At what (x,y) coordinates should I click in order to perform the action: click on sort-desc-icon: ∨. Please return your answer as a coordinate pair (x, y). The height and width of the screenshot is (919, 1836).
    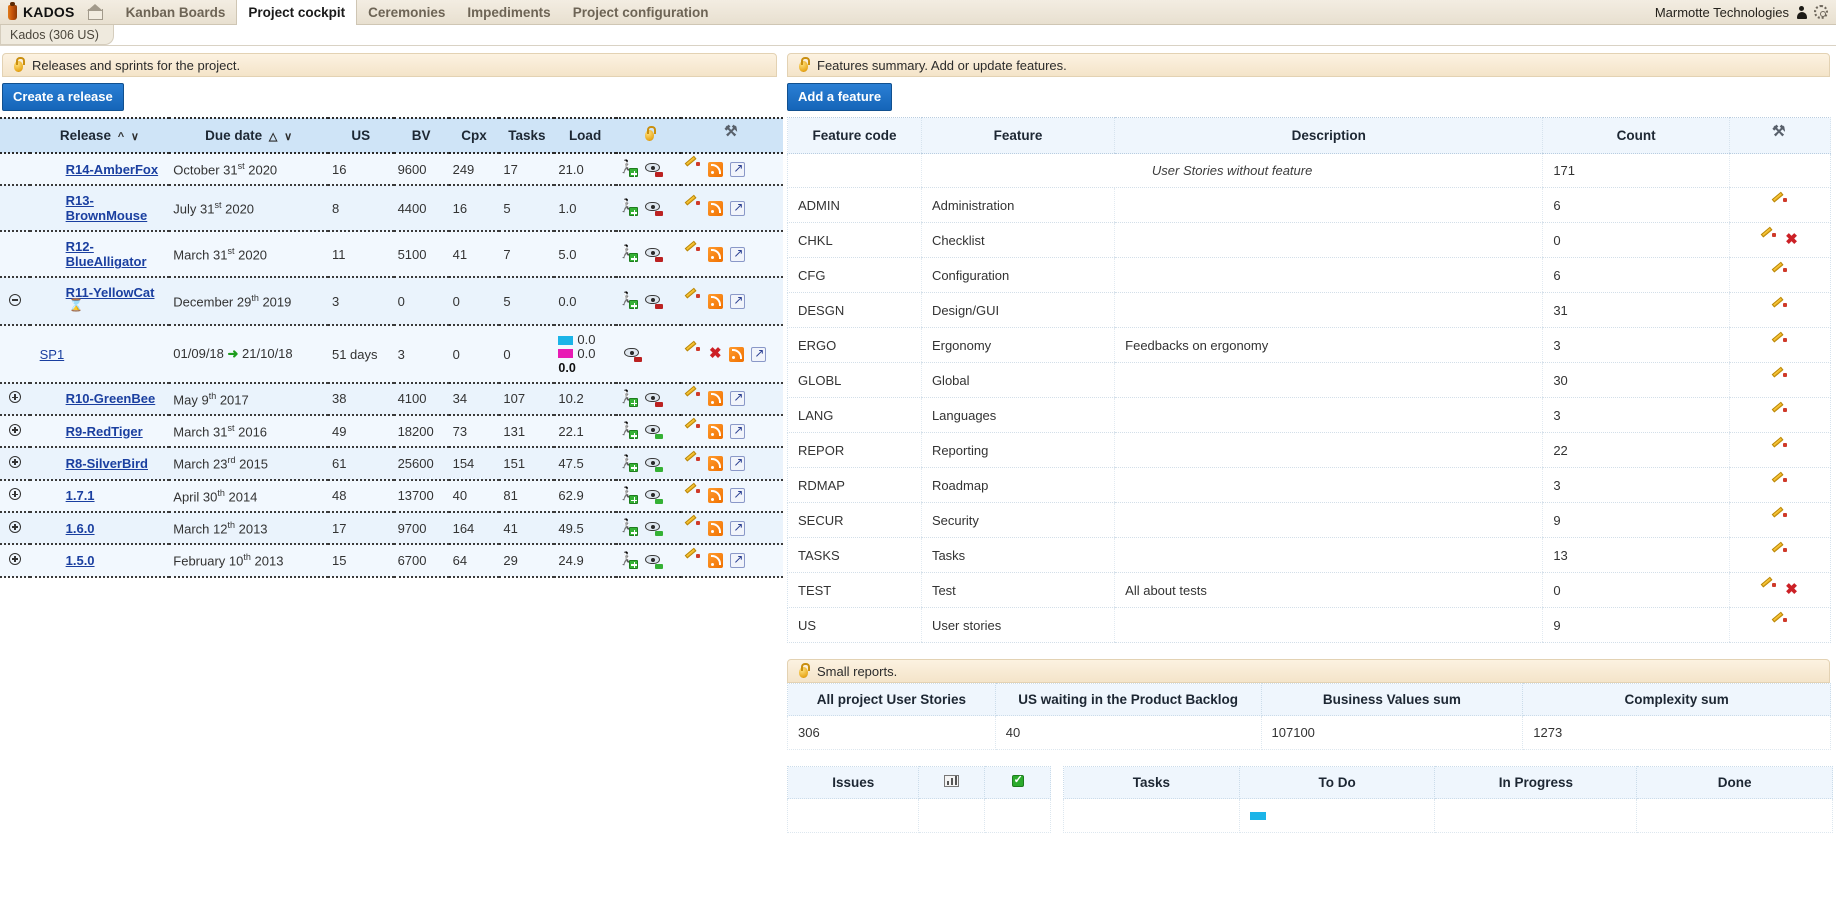
    Looking at the image, I should click on (135, 137).